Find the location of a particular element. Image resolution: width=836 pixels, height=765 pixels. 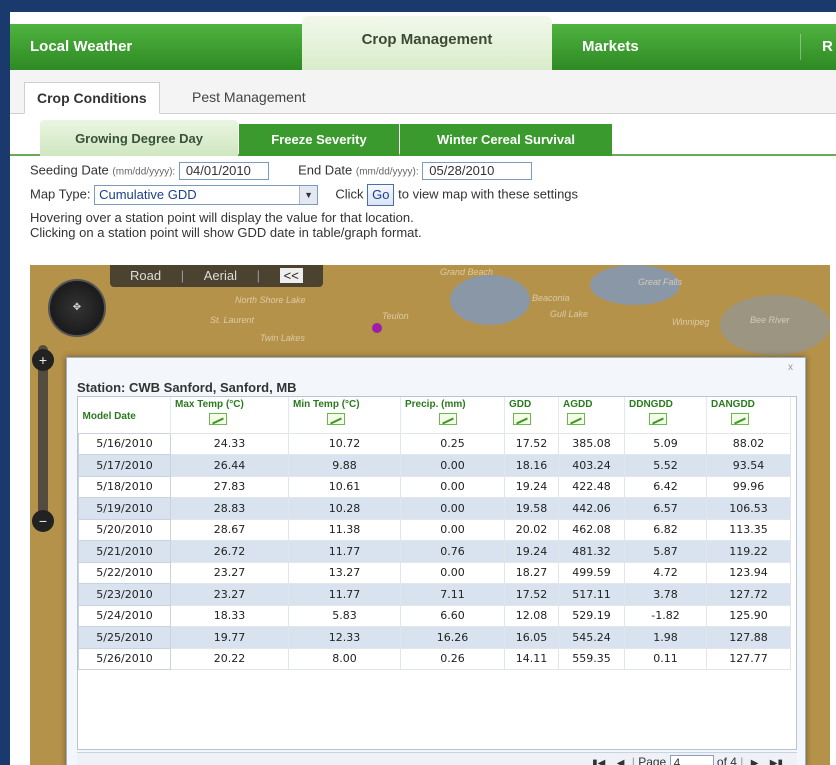

column-header-dangdd: DANGDD is located at coordinates (748, 415).